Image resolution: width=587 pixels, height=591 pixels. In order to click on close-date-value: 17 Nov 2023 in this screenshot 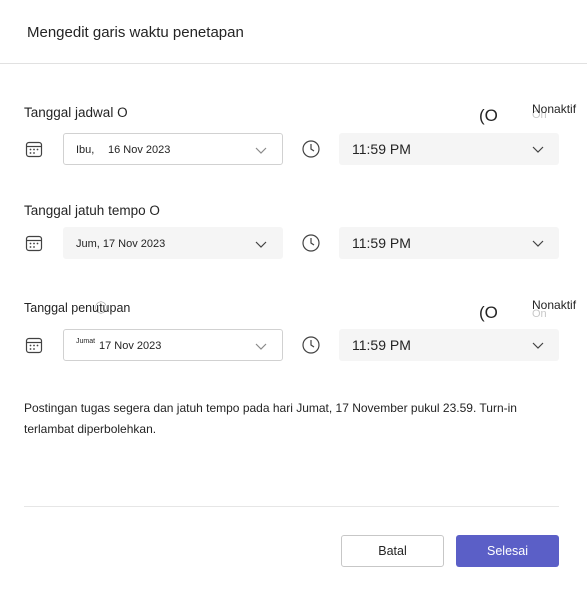, I will do `click(130, 346)`.